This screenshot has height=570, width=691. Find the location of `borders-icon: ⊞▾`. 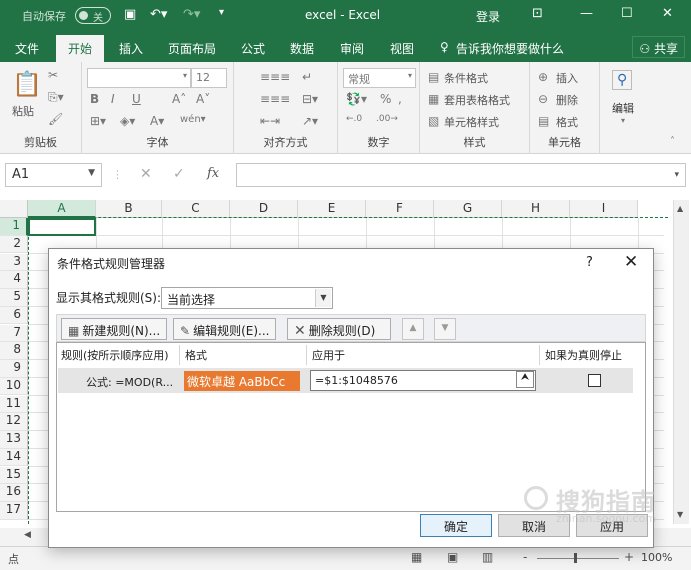

borders-icon: ⊞▾ is located at coordinates (98, 121).